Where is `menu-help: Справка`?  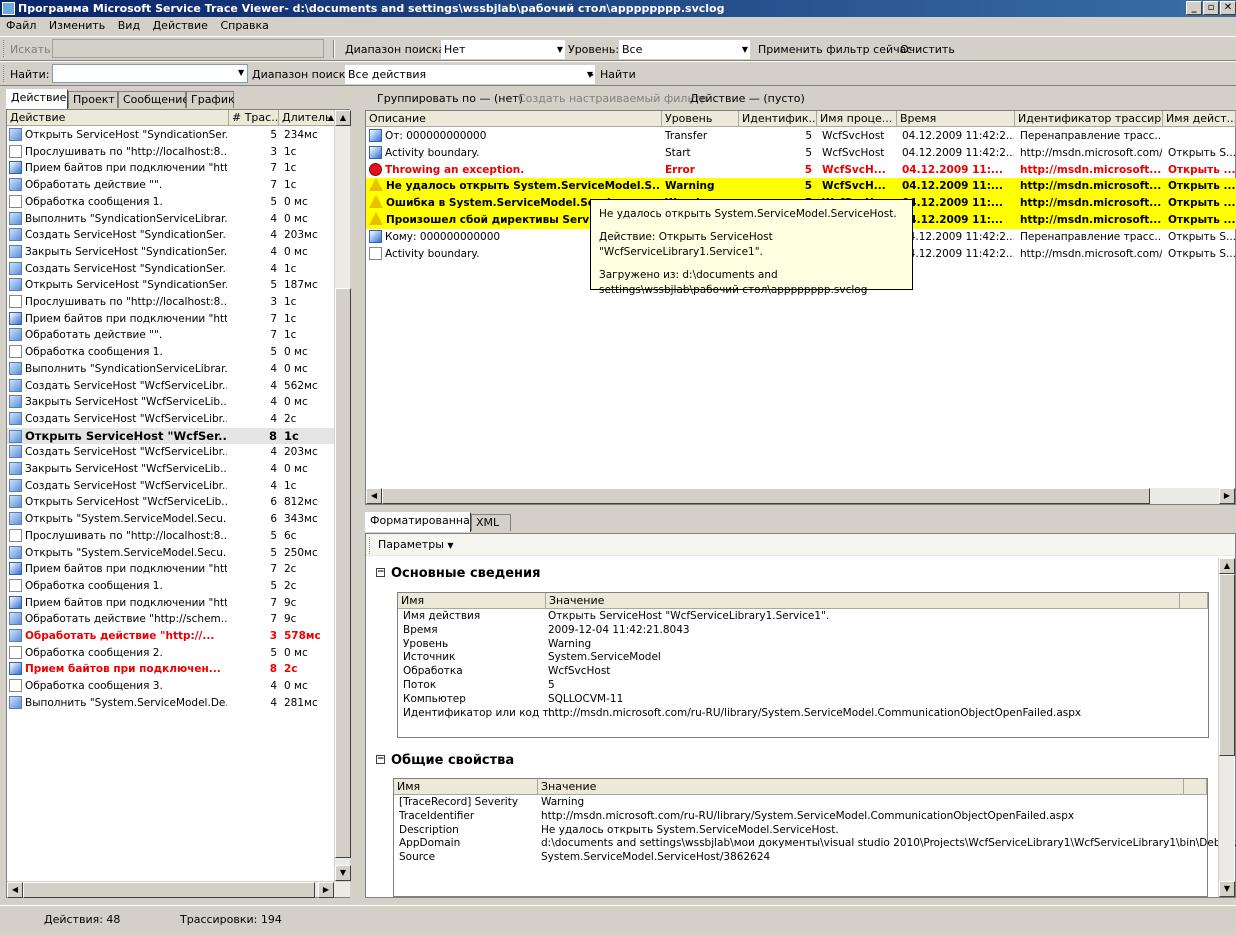
menu-help: Справка is located at coordinates (244, 25).